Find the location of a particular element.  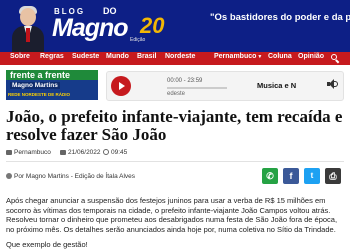

logo-magno-text: Magno is located at coordinates (90, 28).